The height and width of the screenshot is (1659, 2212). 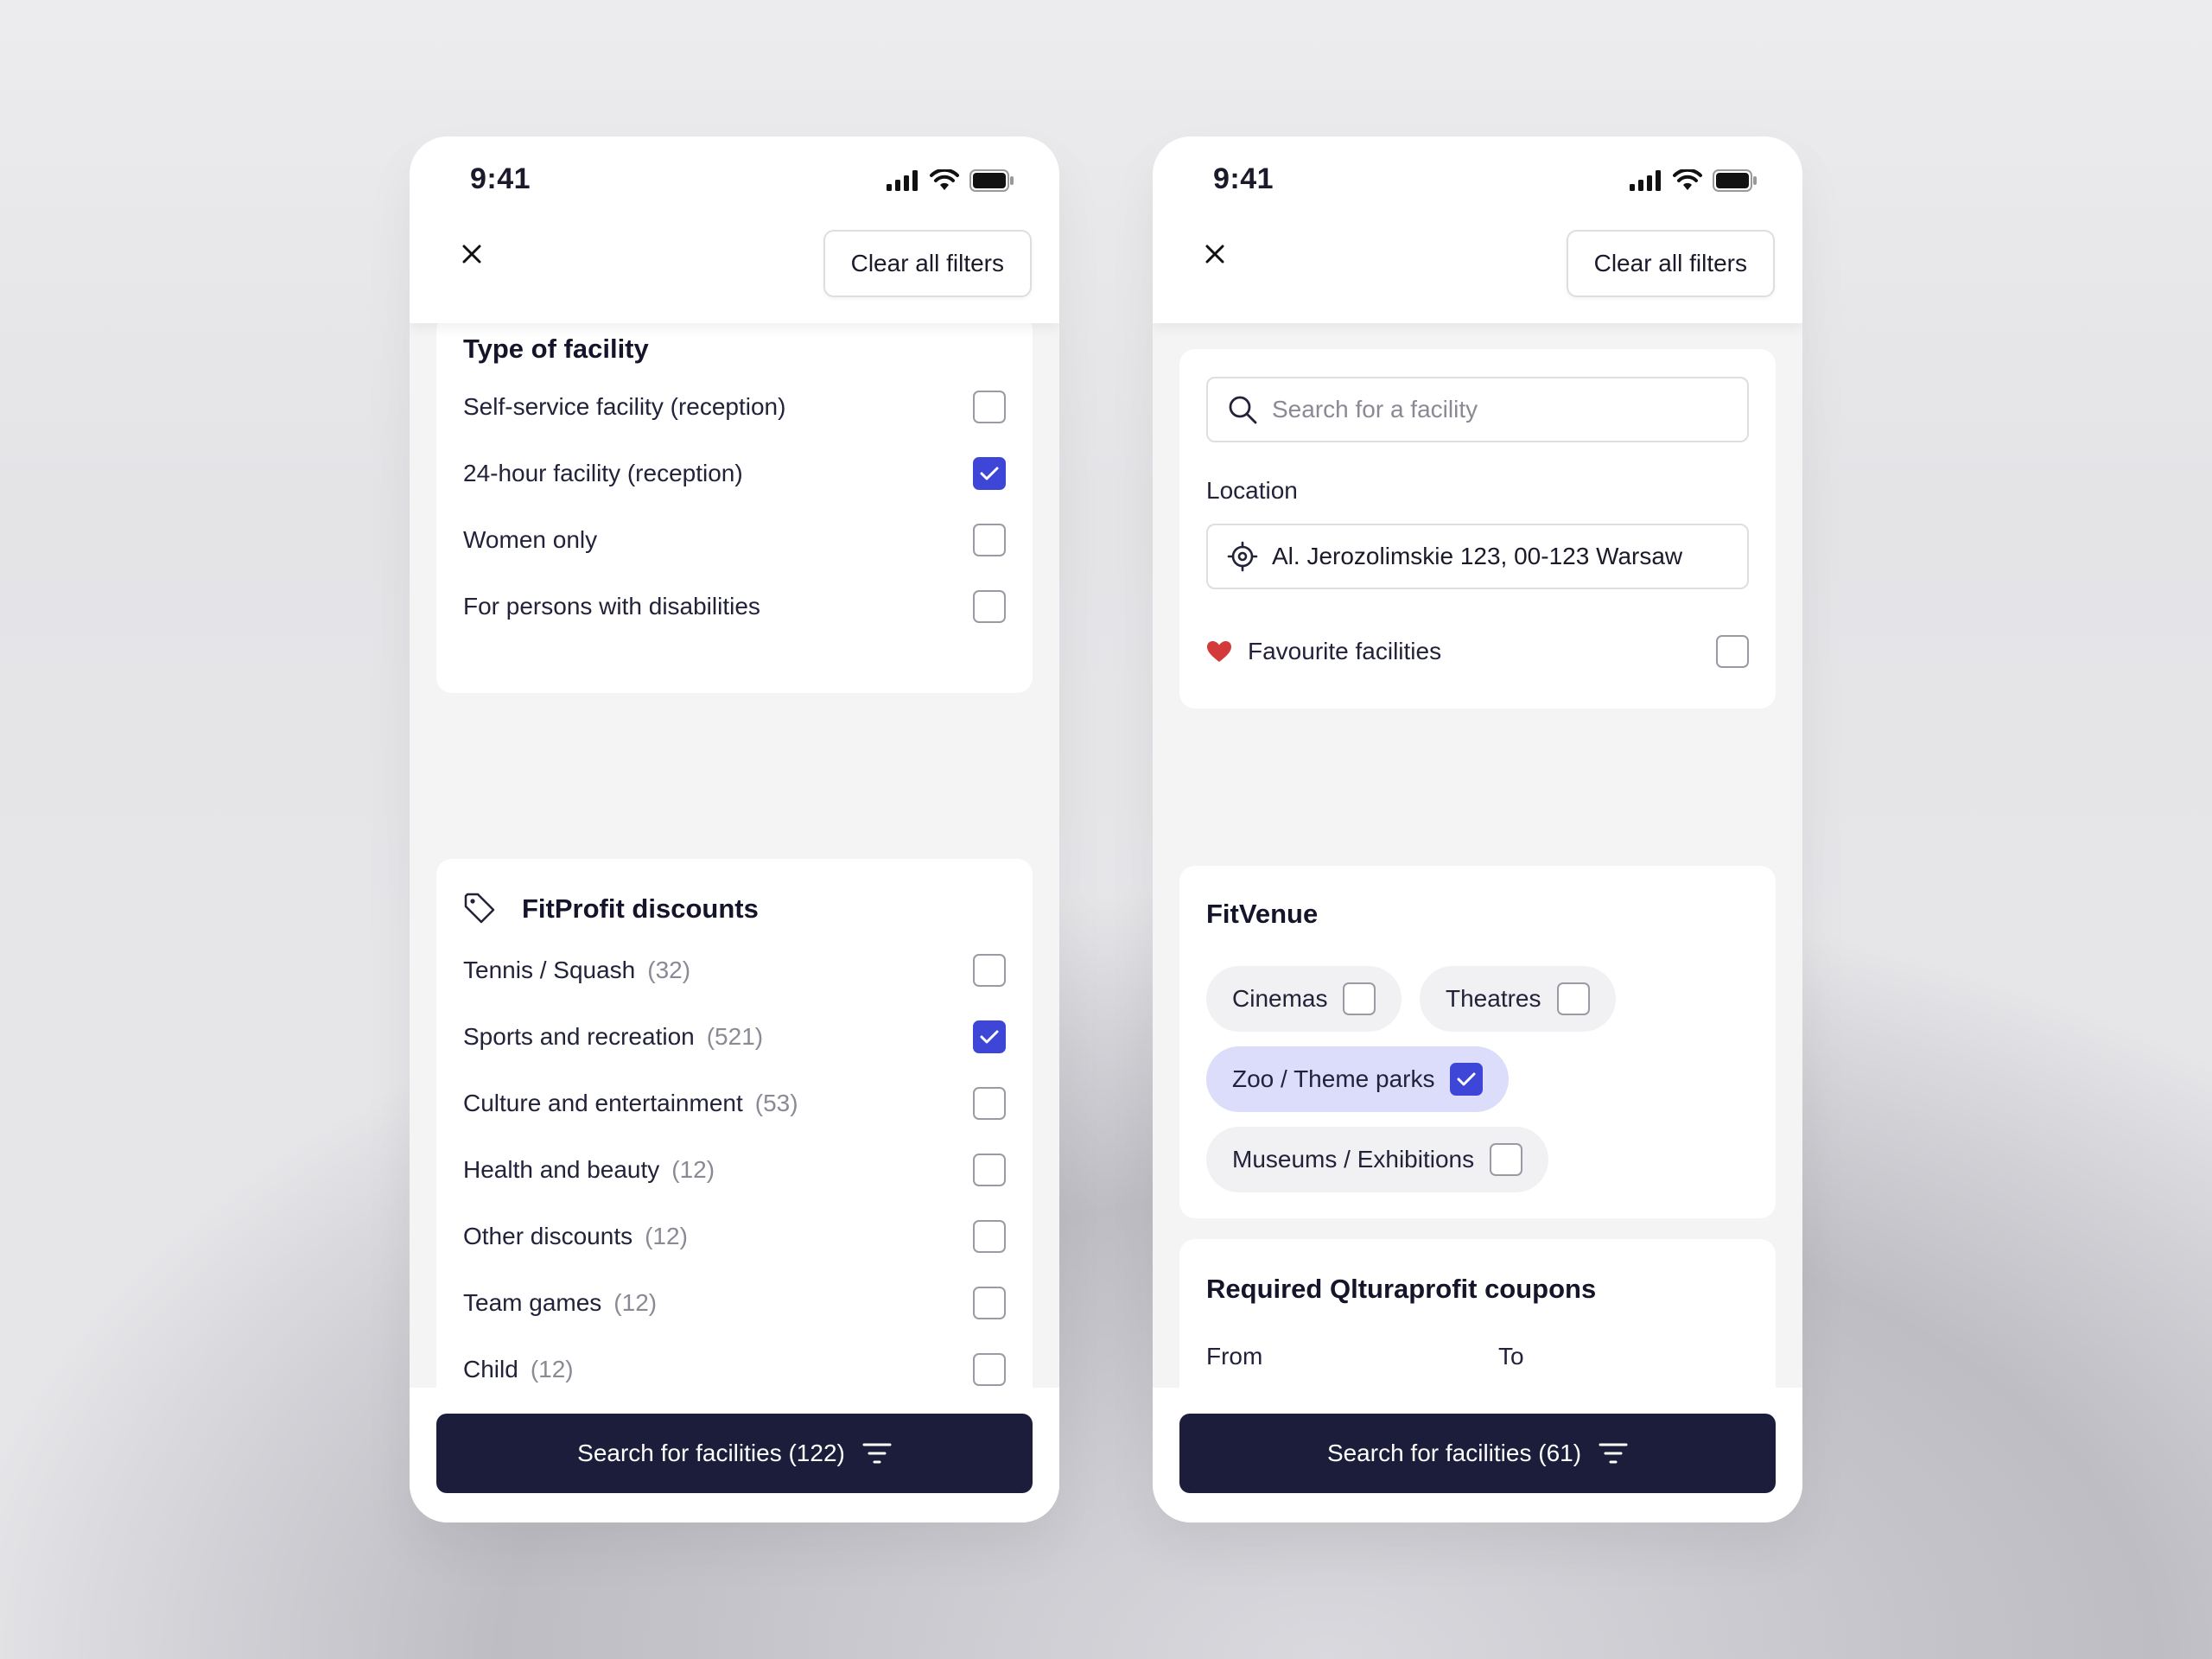 What do you see at coordinates (1493, 998) in the screenshot?
I see `chip-label: Theatres` at bounding box center [1493, 998].